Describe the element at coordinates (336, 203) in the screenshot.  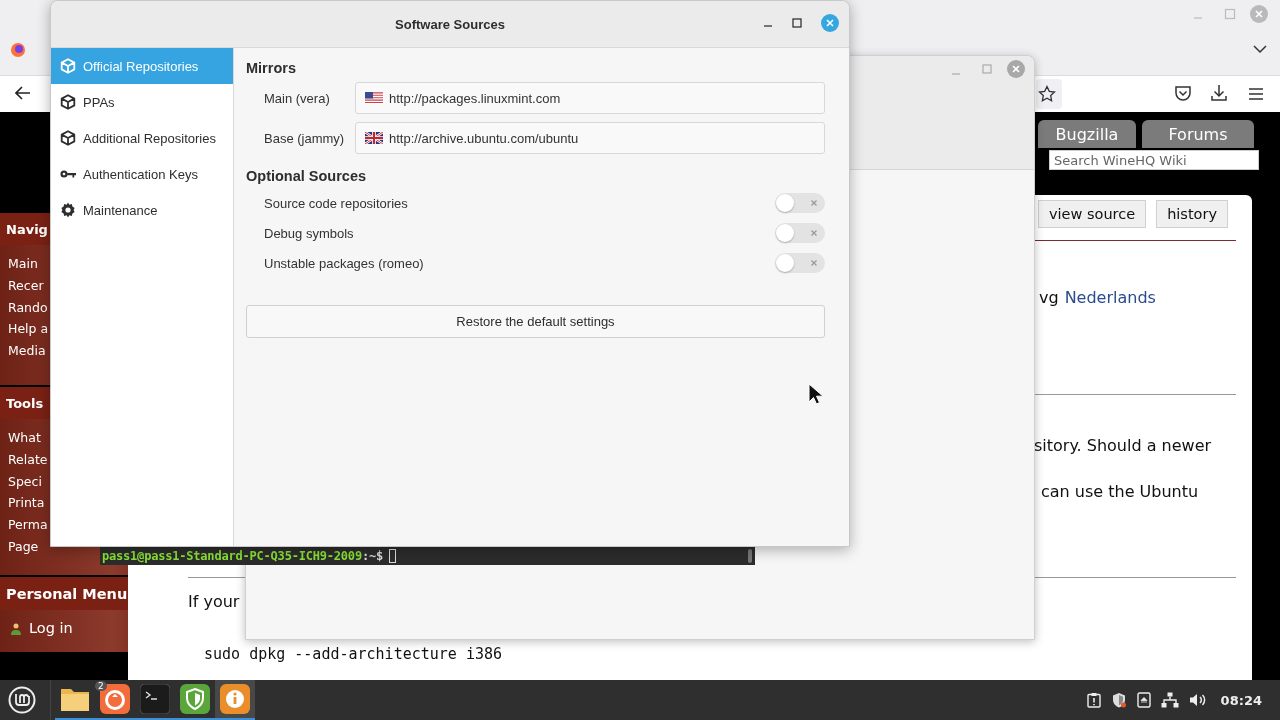
I see `toggle-label: Source code repositories` at that location.